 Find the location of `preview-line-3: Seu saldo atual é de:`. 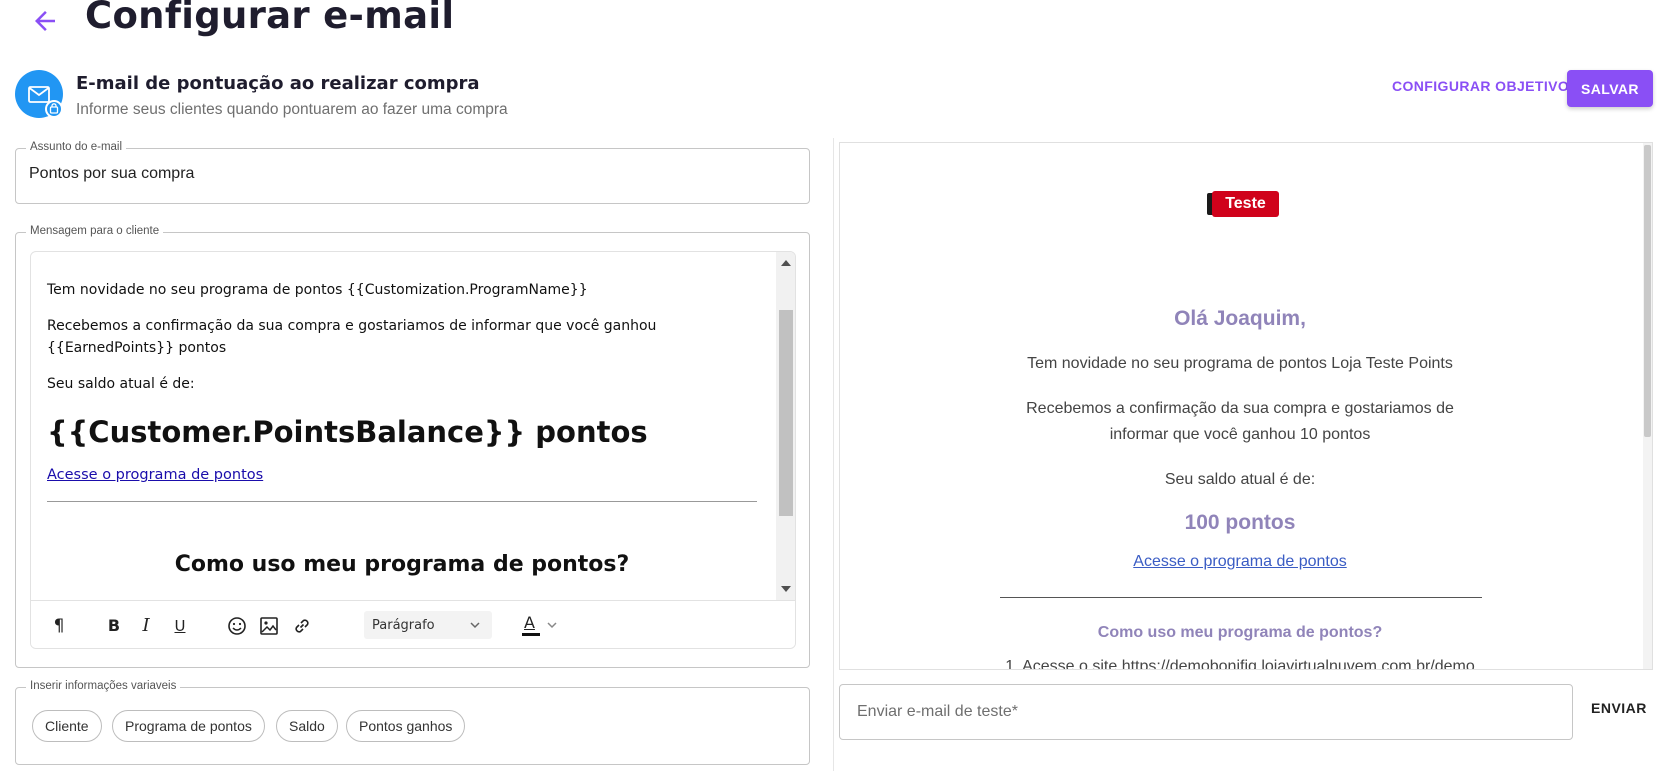

preview-line-3: Seu saldo atual é de: is located at coordinates (1240, 479).